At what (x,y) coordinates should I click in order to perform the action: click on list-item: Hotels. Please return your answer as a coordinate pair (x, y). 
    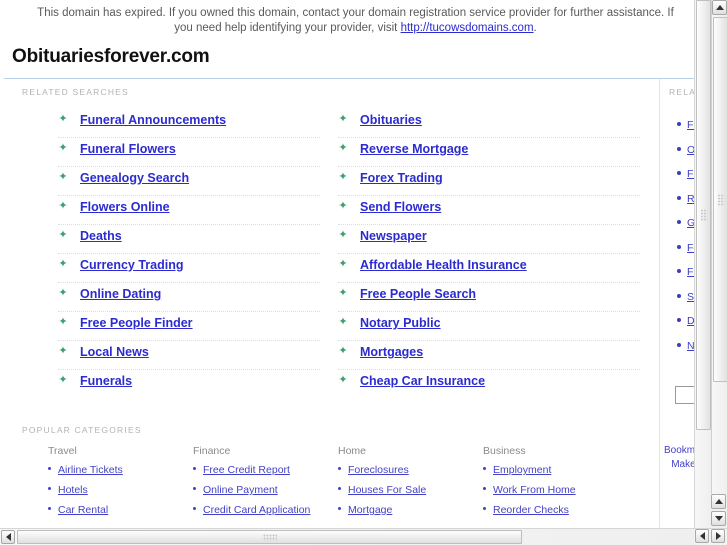
    Looking at the image, I should click on (120, 491).